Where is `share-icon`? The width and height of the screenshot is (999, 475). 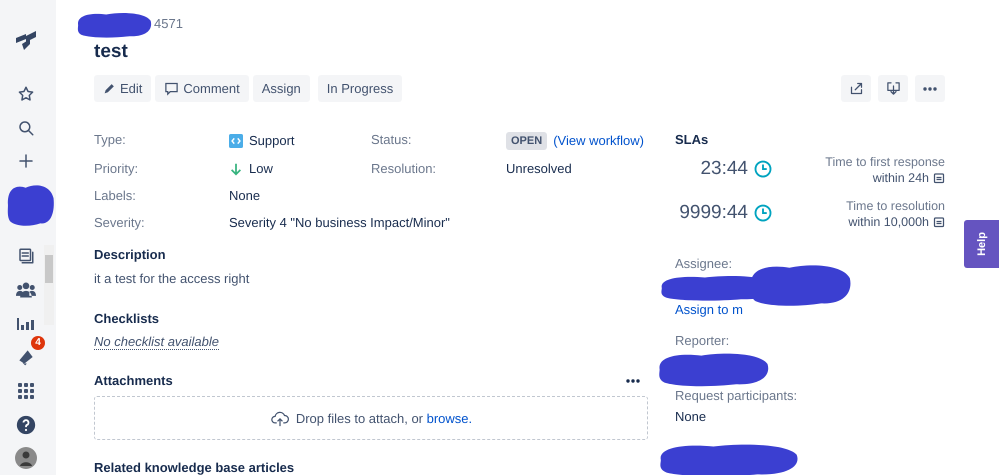 share-icon is located at coordinates (856, 88).